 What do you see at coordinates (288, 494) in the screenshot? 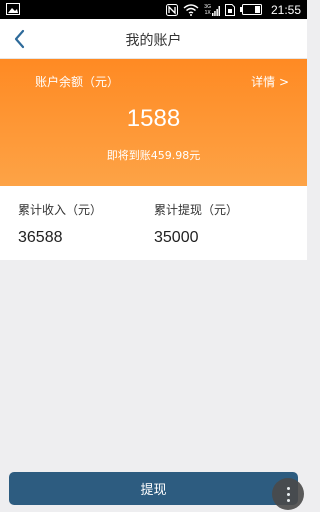
I see `more-vertical-icon` at bounding box center [288, 494].